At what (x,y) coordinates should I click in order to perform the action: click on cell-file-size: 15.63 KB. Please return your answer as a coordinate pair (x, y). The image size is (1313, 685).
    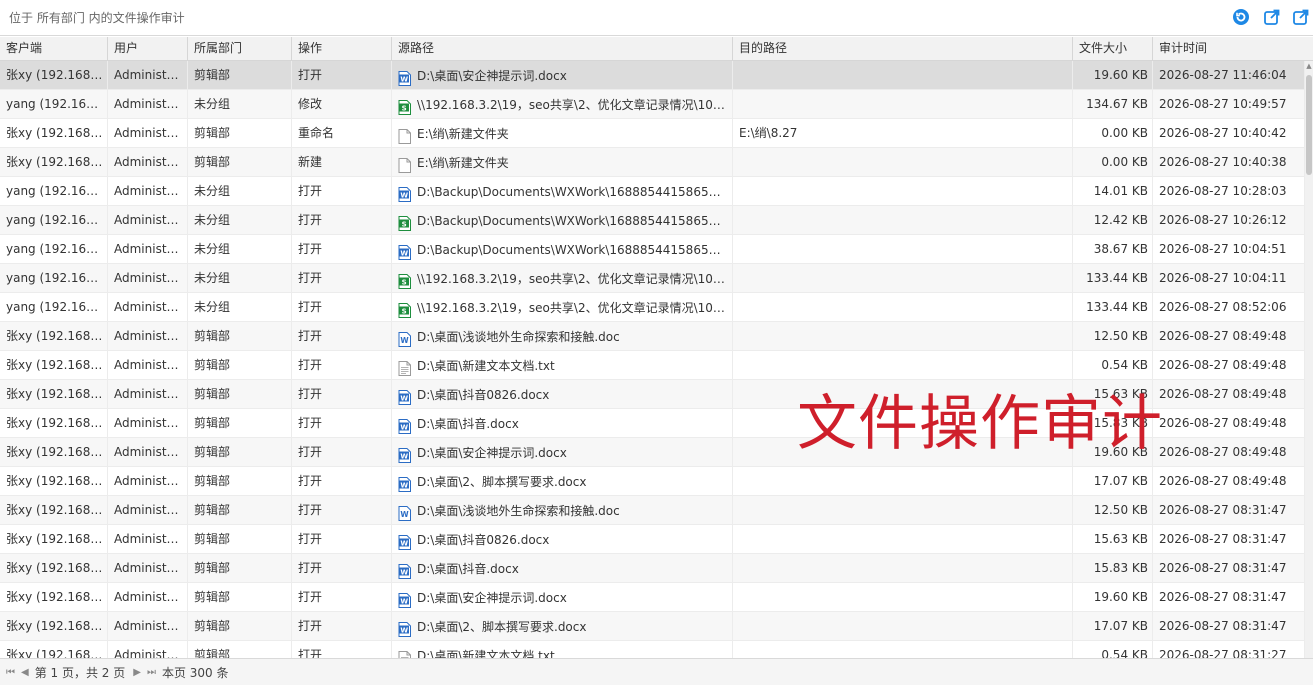
    Looking at the image, I should click on (1113, 539).